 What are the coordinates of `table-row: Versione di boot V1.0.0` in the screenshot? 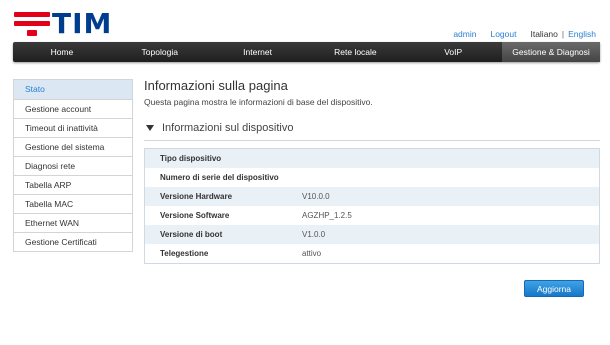 It's located at (372, 234).